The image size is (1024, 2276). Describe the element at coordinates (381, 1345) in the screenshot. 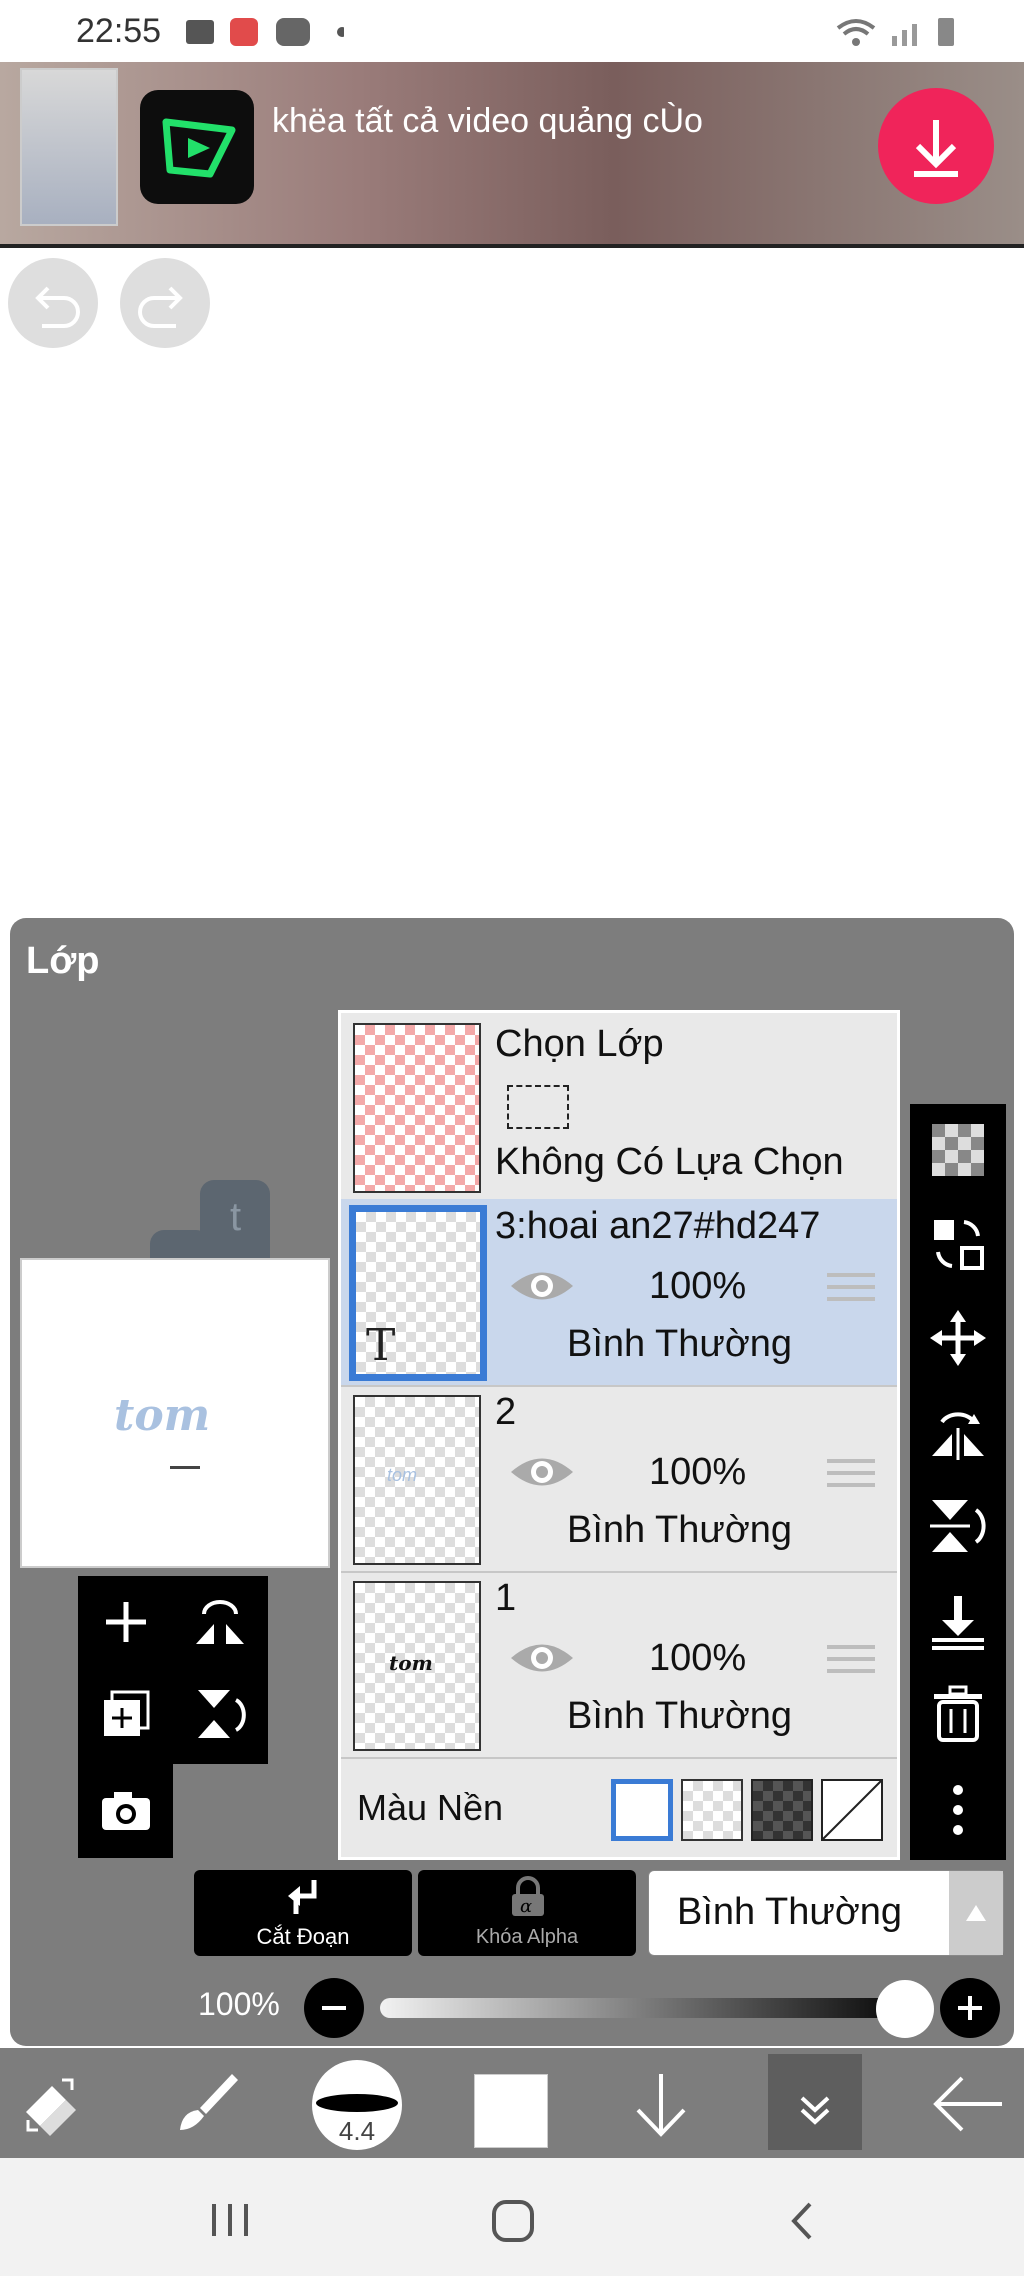

I see `text-layer-icon: T` at that location.